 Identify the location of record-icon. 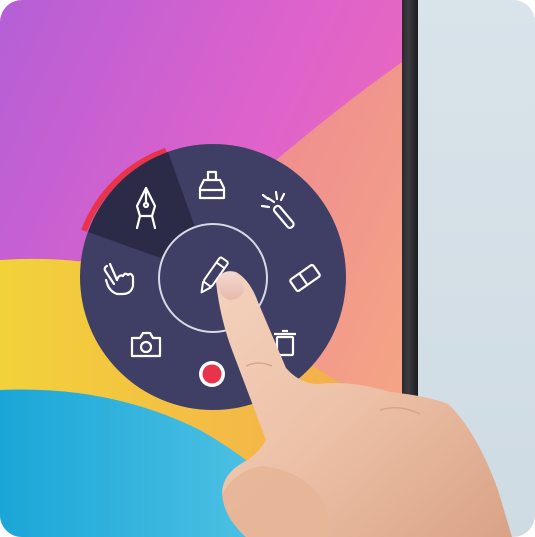
(212, 374).